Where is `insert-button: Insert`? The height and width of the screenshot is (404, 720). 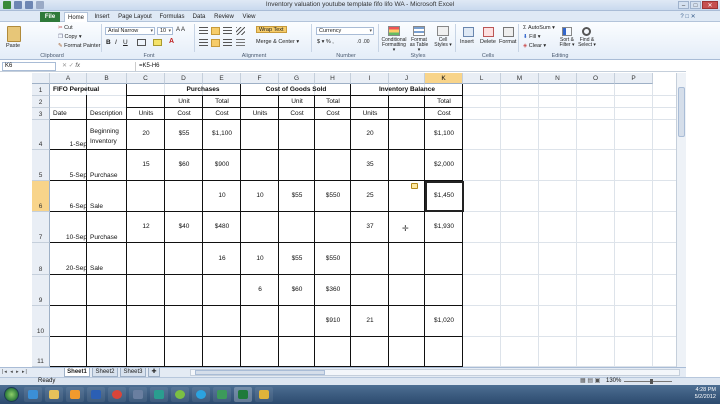
insert-button: Insert is located at coordinates (467, 42).